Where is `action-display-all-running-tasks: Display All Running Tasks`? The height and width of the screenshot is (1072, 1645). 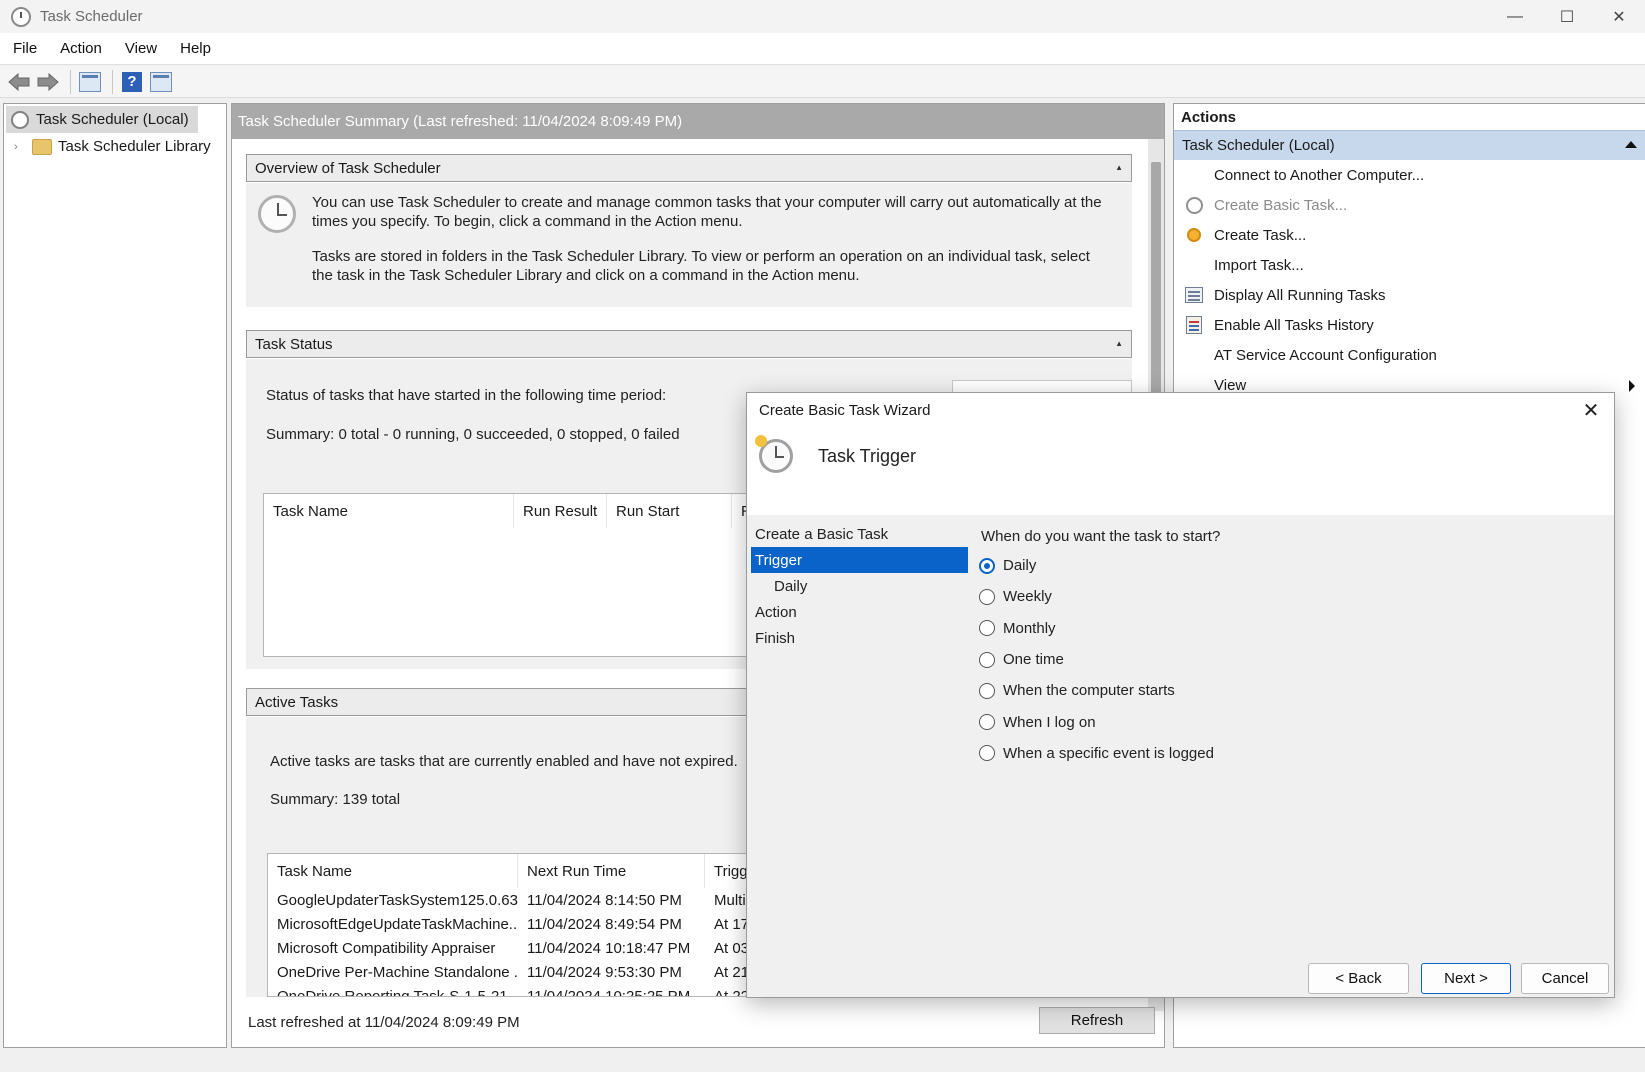
action-display-all-running-tasks: Display All Running Tasks is located at coordinates (1409, 295).